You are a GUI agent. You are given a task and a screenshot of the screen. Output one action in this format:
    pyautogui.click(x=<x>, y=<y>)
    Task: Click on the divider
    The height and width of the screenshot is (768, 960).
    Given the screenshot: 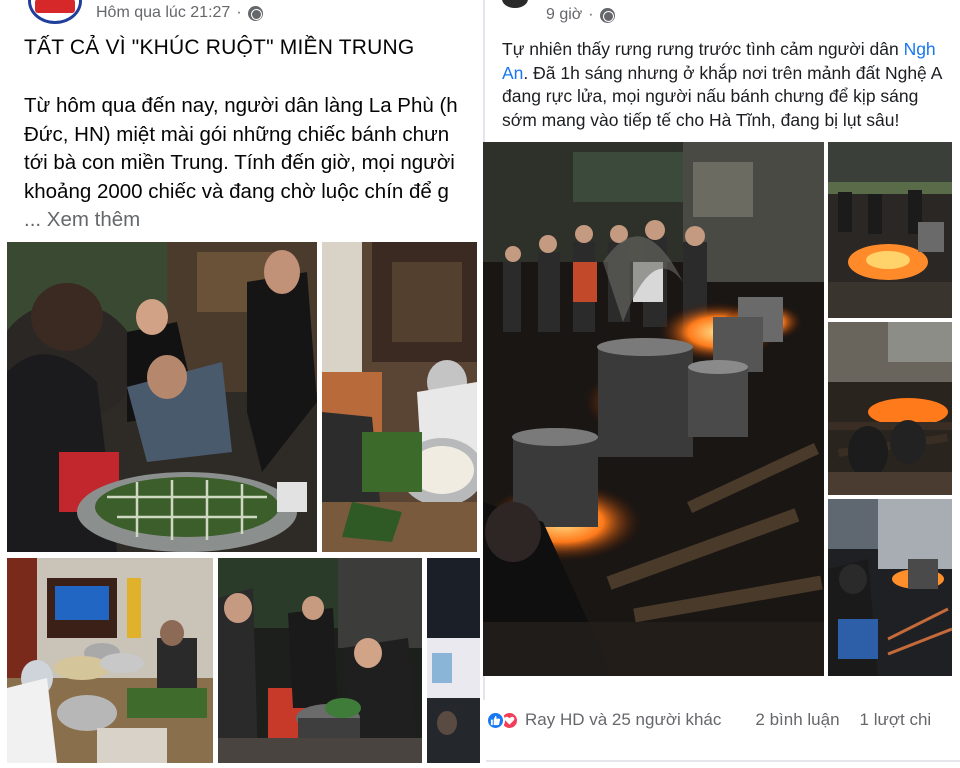 What is the action you would take?
    pyautogui.click(x=723, y=761)
    